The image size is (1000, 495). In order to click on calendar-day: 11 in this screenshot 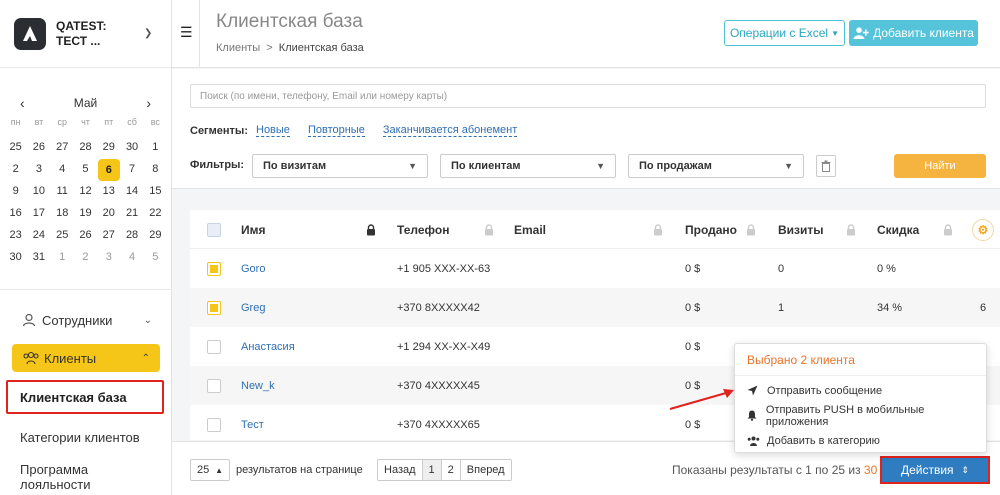, I will do `click(62, 191)`.